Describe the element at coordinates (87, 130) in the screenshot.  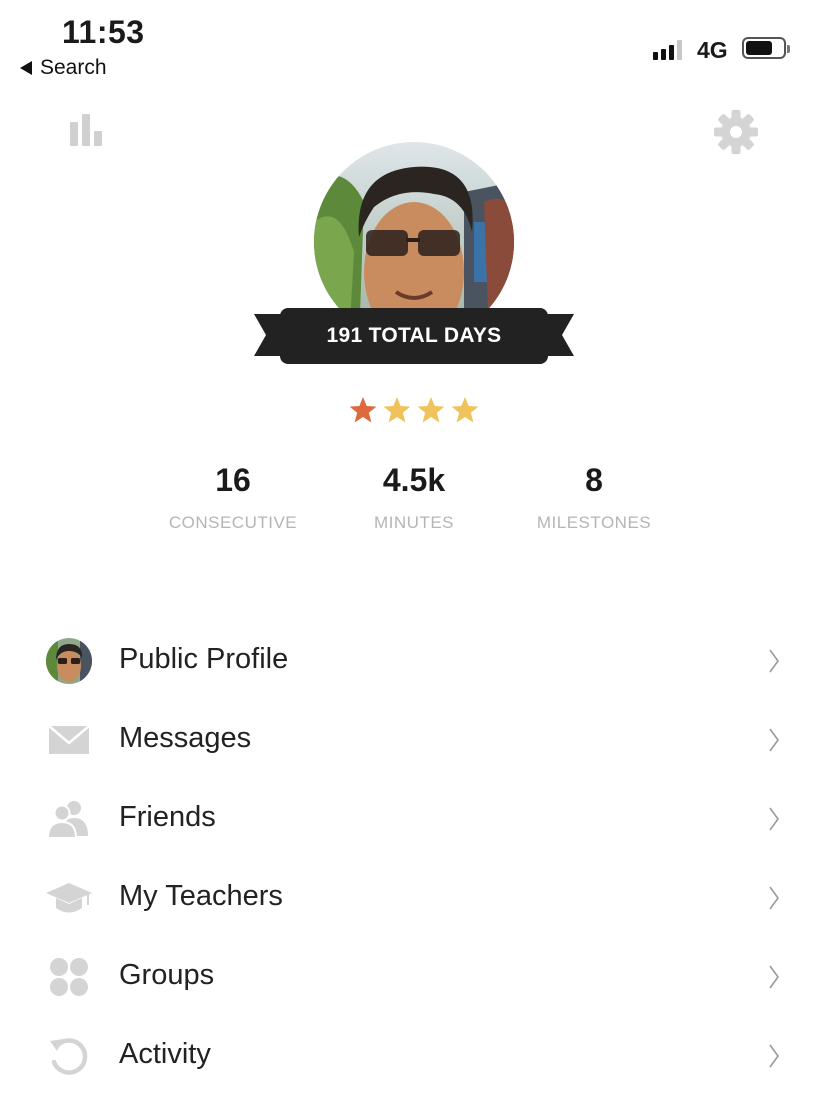
I see `stats-bar-chart-icon` at that location.